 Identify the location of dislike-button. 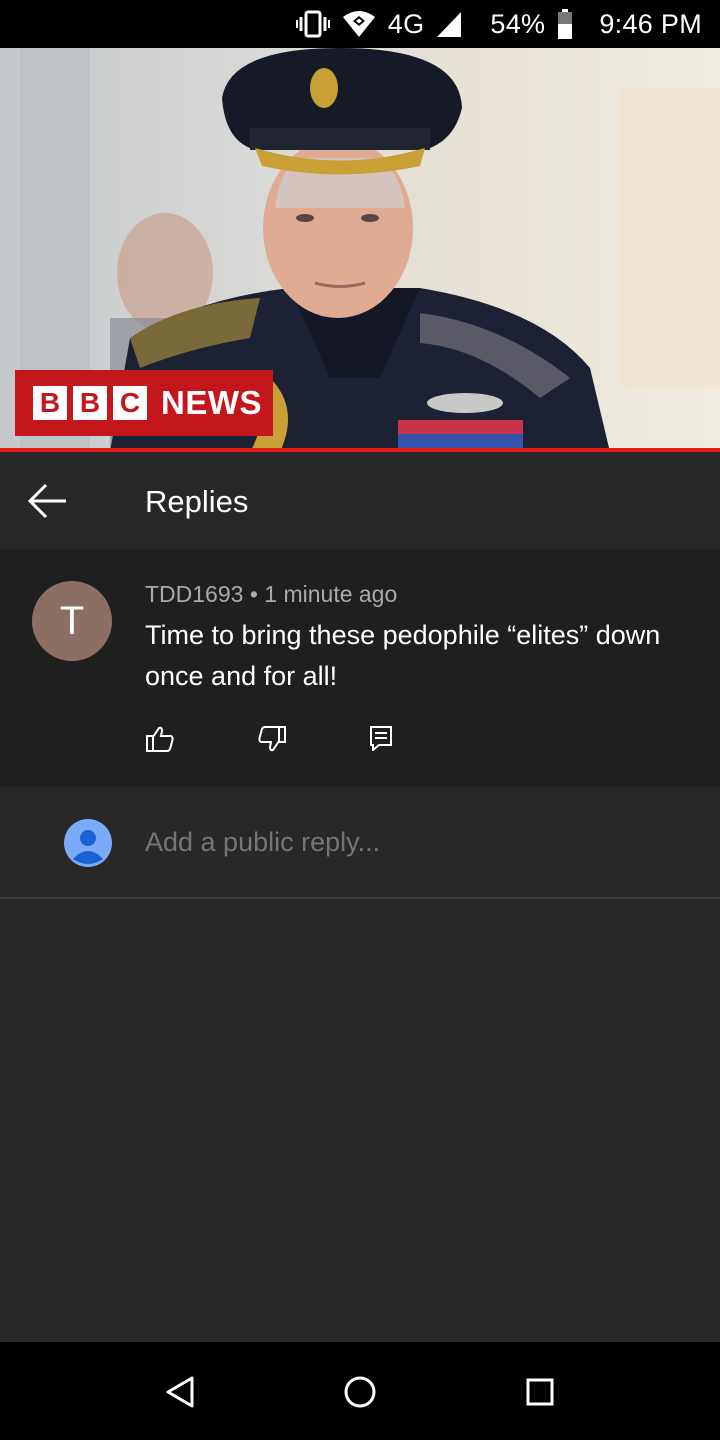
(313, 740).